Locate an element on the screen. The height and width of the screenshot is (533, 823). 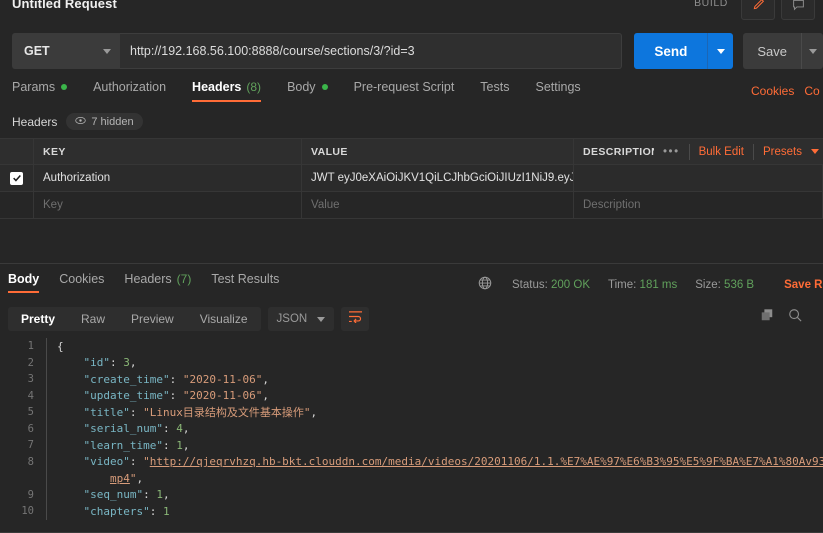
line-number: 2 is located at coordinates (30, 362).